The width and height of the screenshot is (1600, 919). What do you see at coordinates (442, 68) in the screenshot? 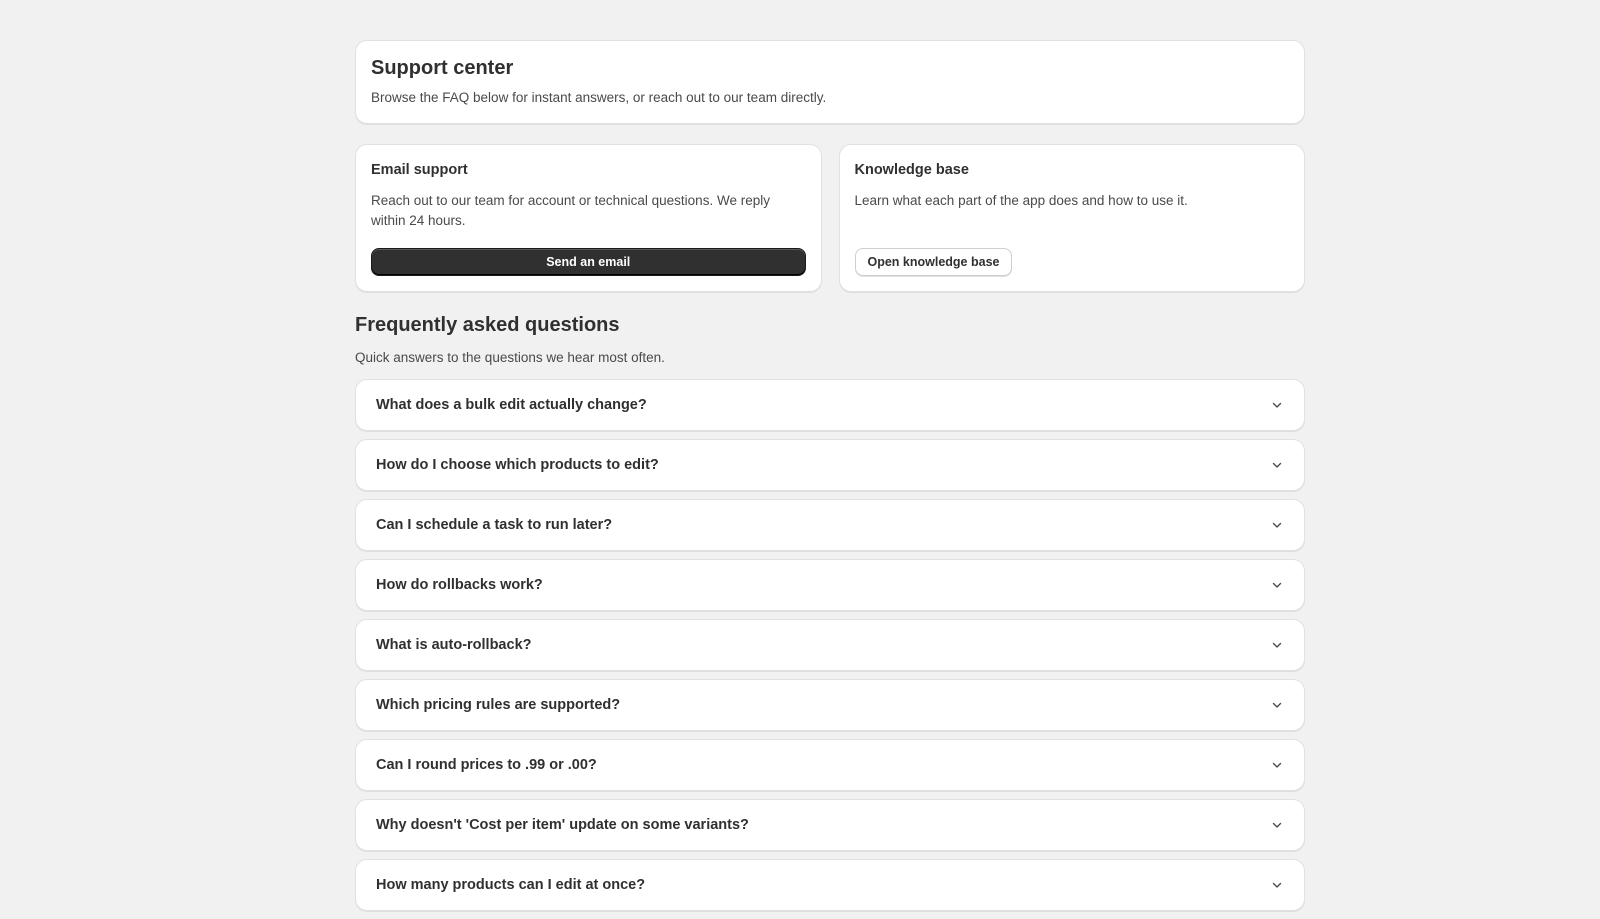
I see `page-title: Support center` at bounding box center [442, 68].